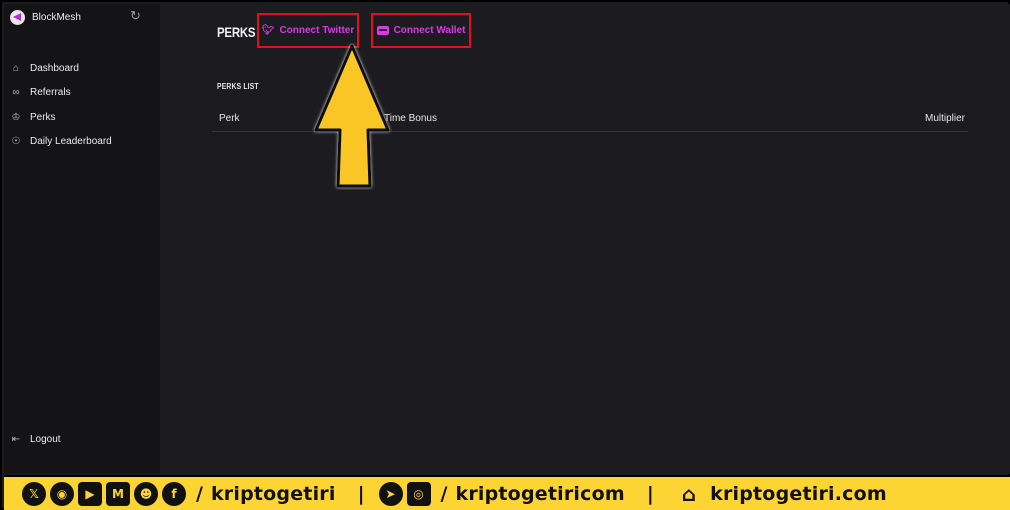 This screenshot has height=510, width=1010. What do you see at coordinates (317, 30) in the screenshot?
I see `connect-twitter-label: Connect Twitter` at bounding box center [317, 30].